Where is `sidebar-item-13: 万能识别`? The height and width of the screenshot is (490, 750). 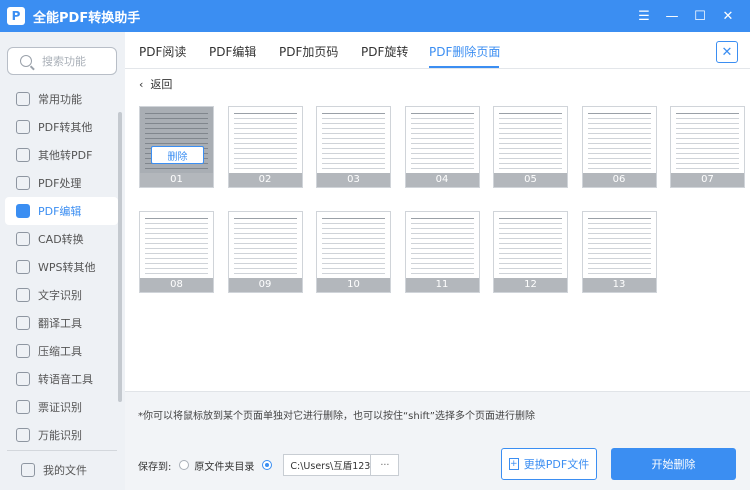
sidebar-item-13: 万能识别 is located at coordinates (61, 435).